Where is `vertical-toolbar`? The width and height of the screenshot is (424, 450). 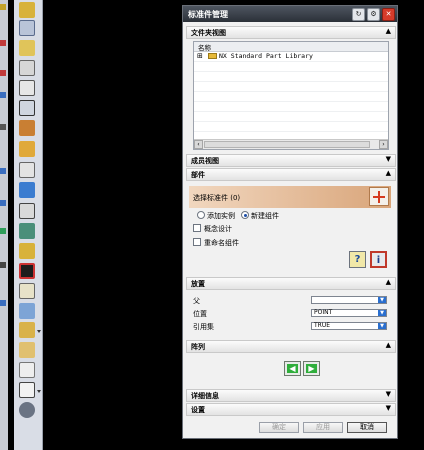 vertical-toolbar is located at coordinates (28, 225).